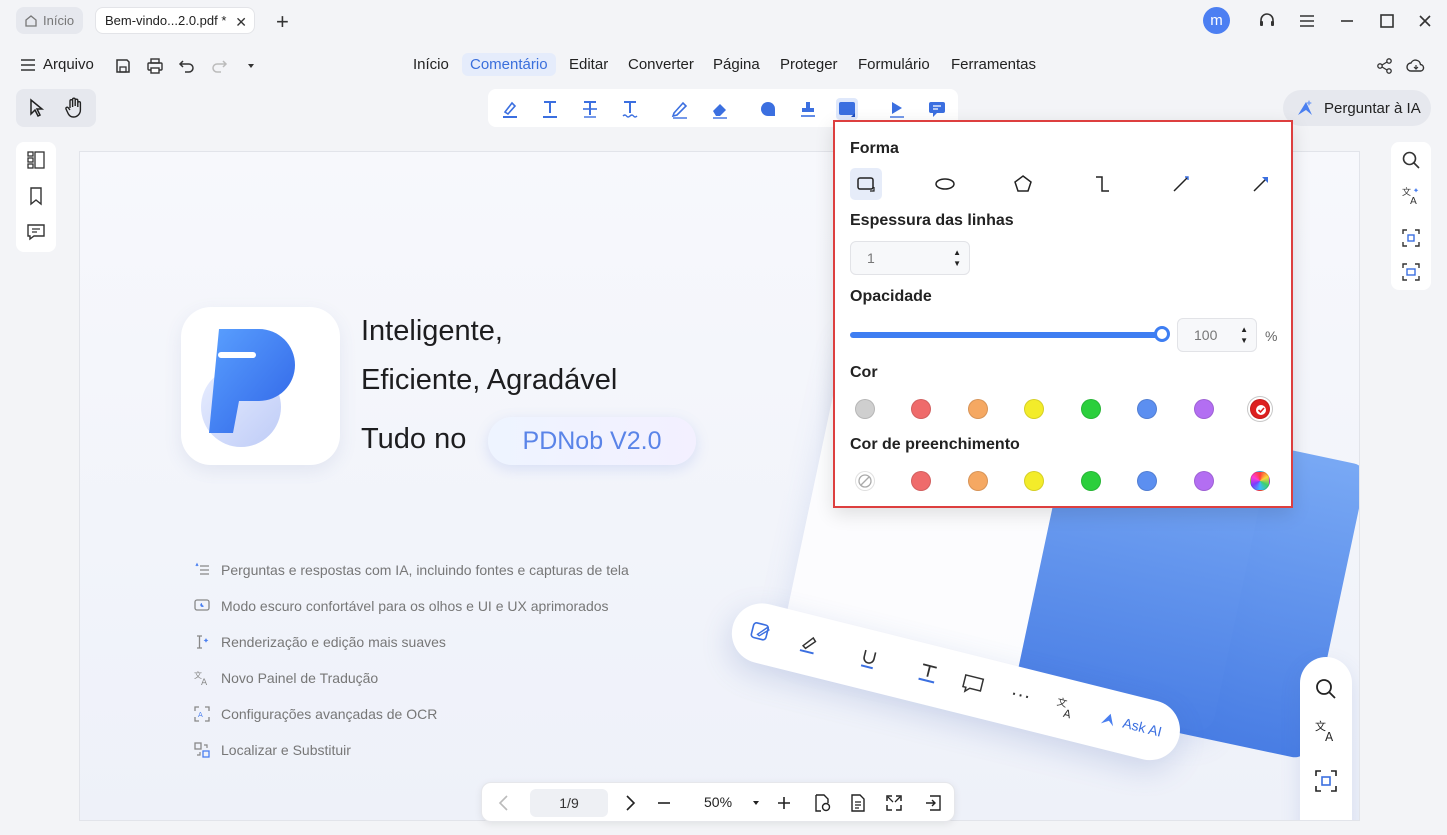 Image resolution: width=1447 pixels, height=835 pixels. Describe the element at coordinates (187, 66) in the screenshot. I see `undo-icon` at that location.